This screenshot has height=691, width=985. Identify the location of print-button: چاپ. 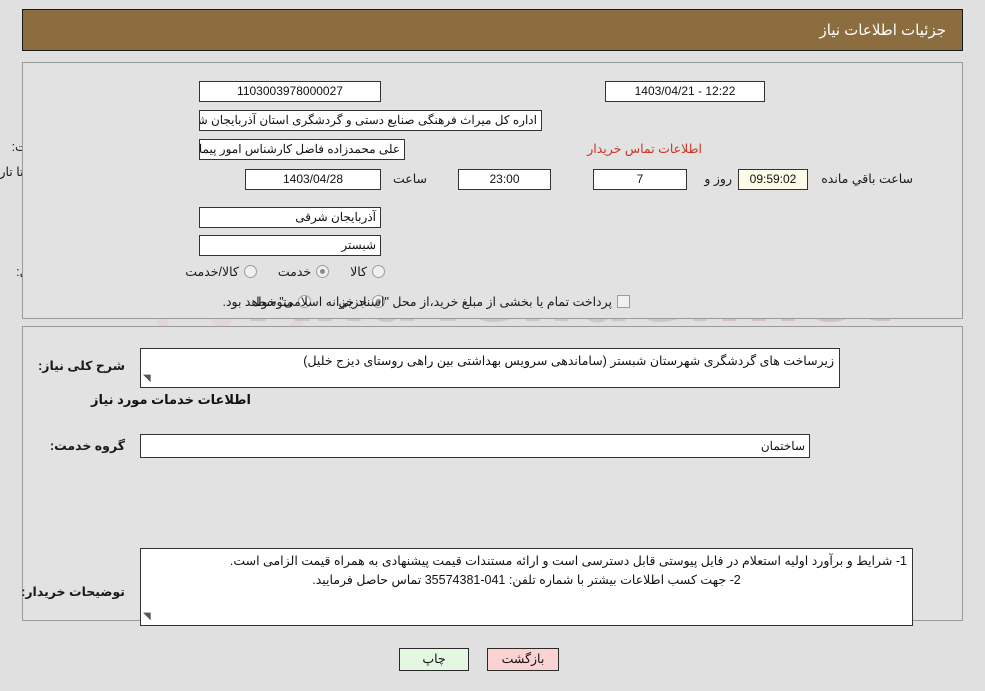
(434, 659).